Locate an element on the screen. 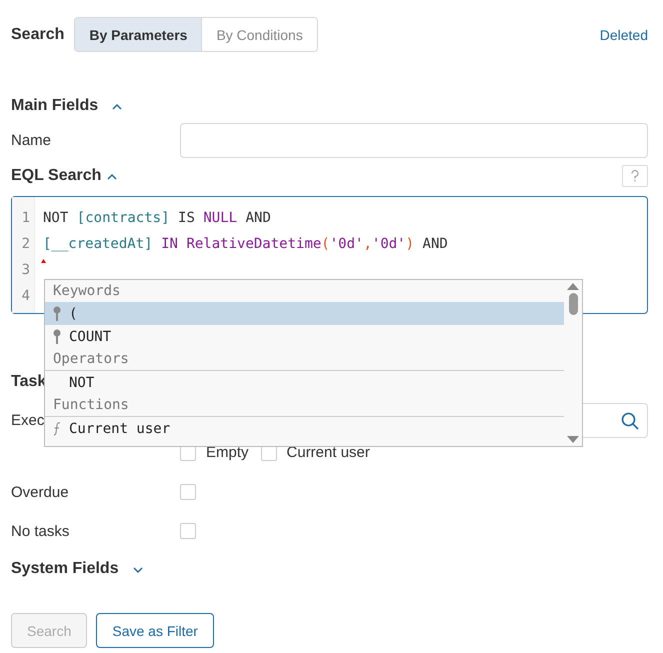 The height and width of the screenshot is (653, 663). code-token: NULL is located at coordinates (220, 218).